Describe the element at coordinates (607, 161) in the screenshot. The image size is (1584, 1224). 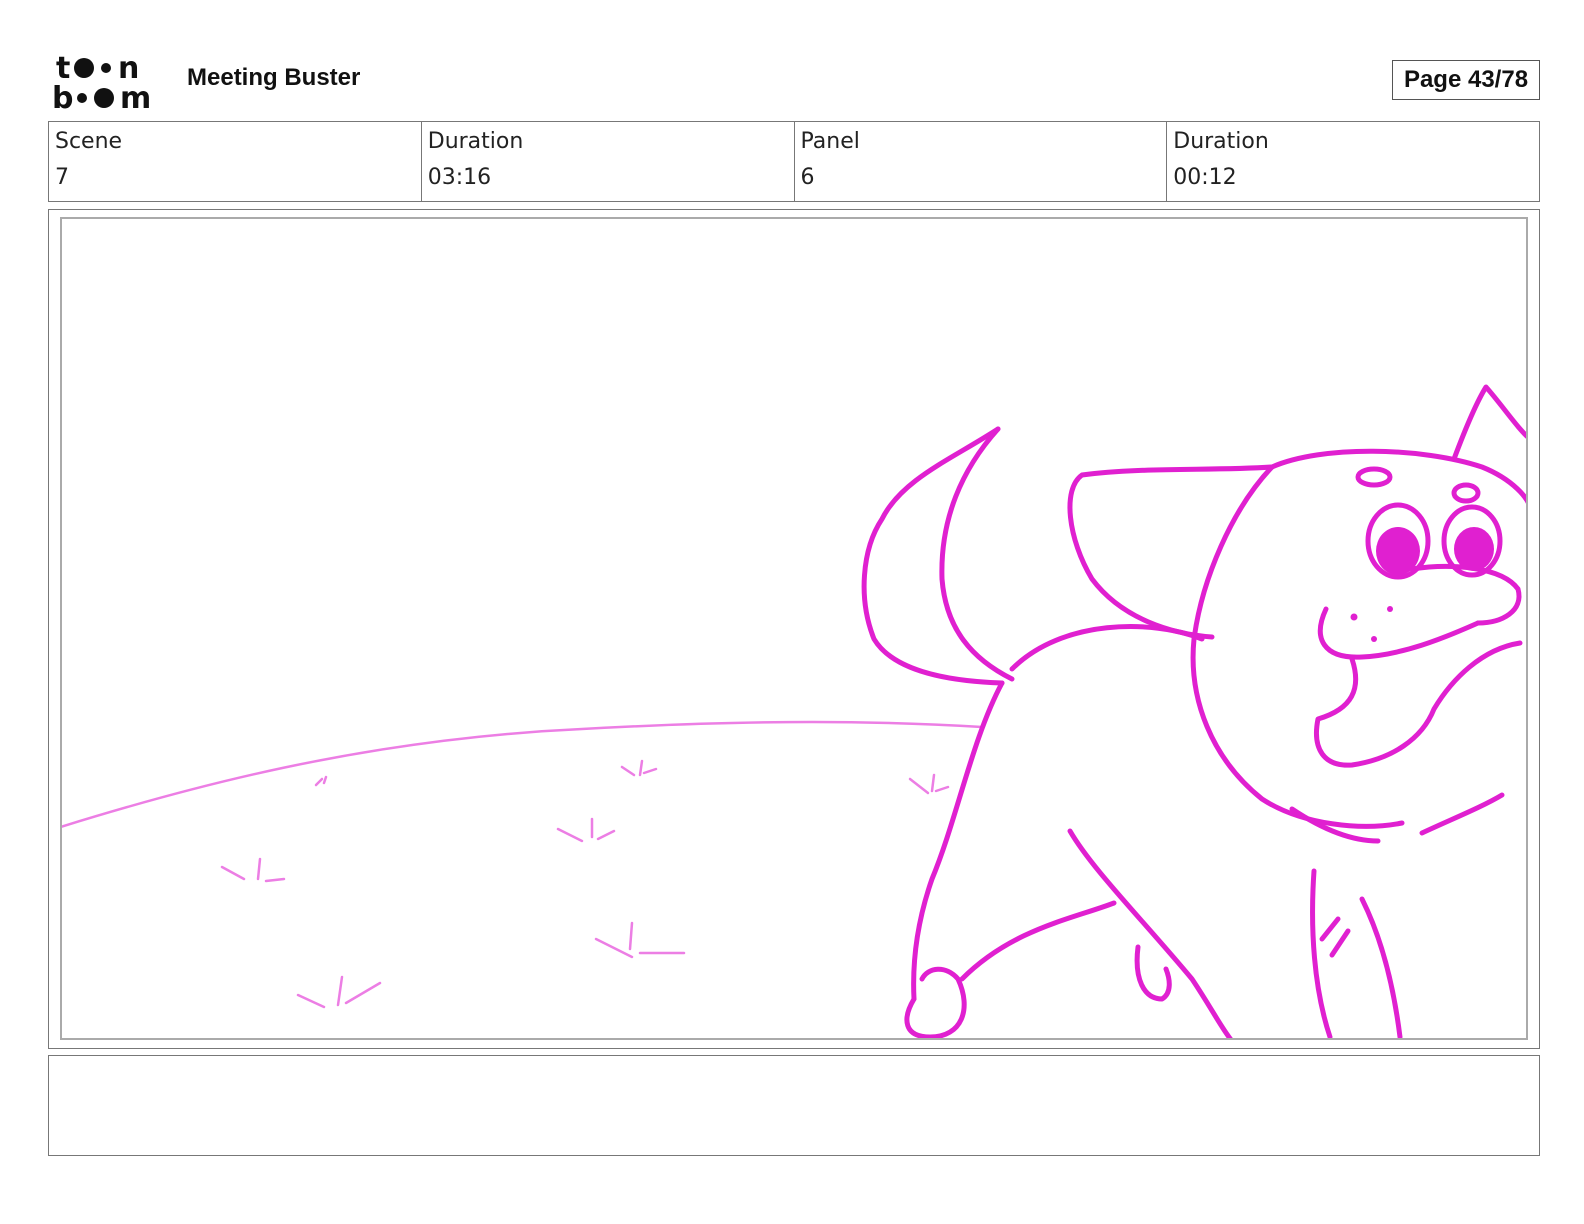
I see `scene-duration-cell: Duration 03:16` at that location.